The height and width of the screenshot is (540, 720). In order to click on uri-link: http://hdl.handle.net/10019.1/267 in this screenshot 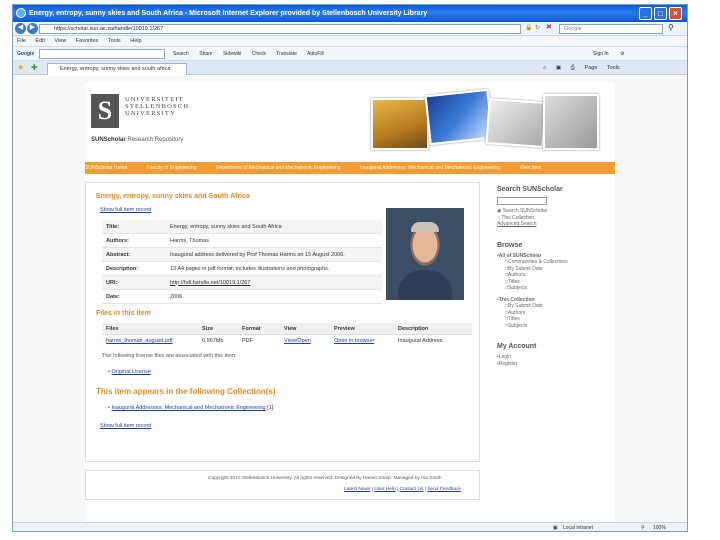, I will do `click(276, 283)`.